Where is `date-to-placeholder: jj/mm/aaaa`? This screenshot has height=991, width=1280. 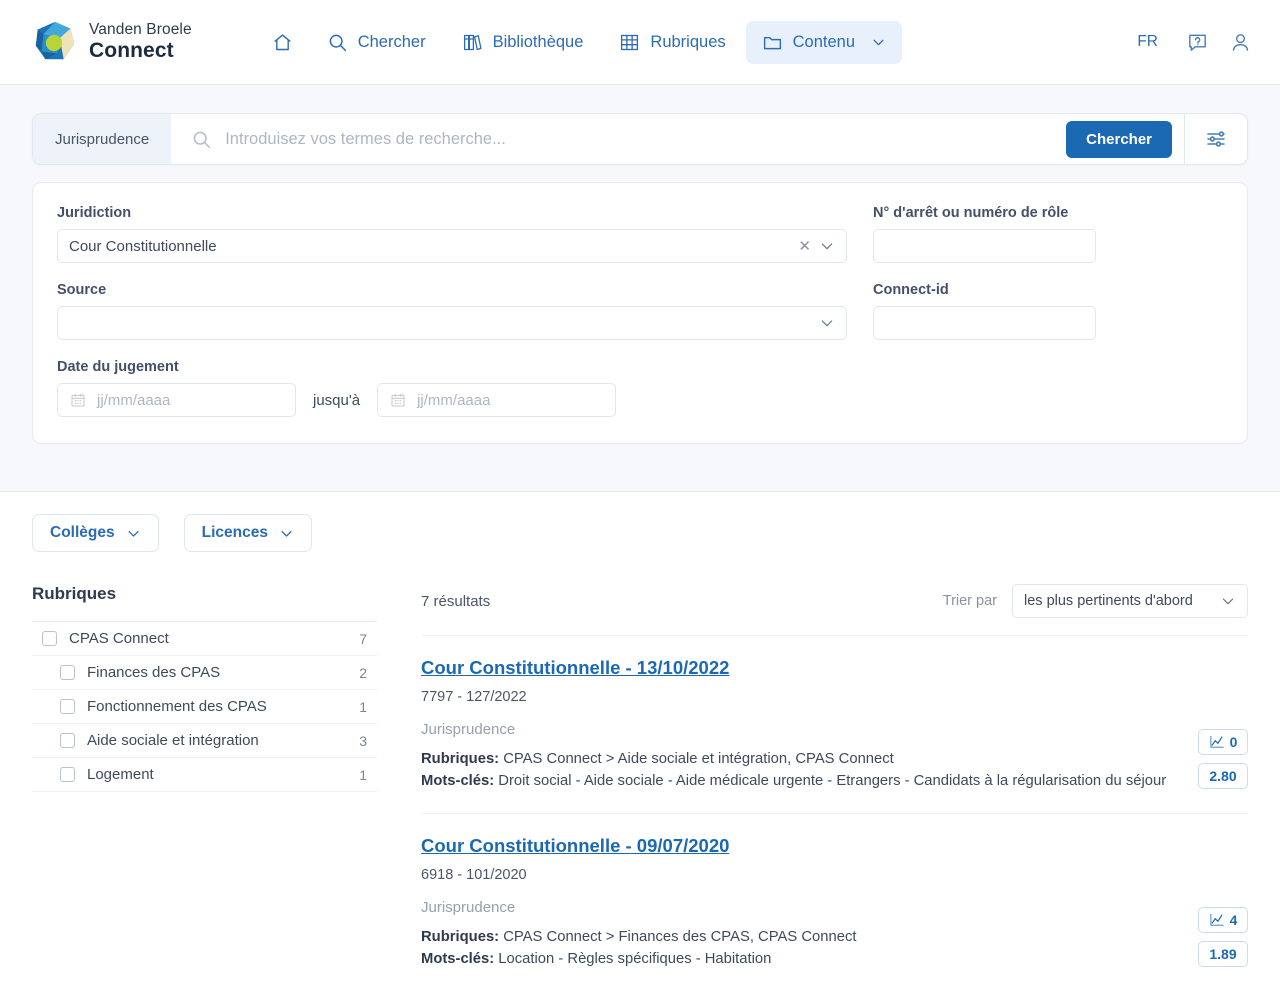
date-to-placeholder: jj/mm/aaaa is located at coordinates (454, 400).